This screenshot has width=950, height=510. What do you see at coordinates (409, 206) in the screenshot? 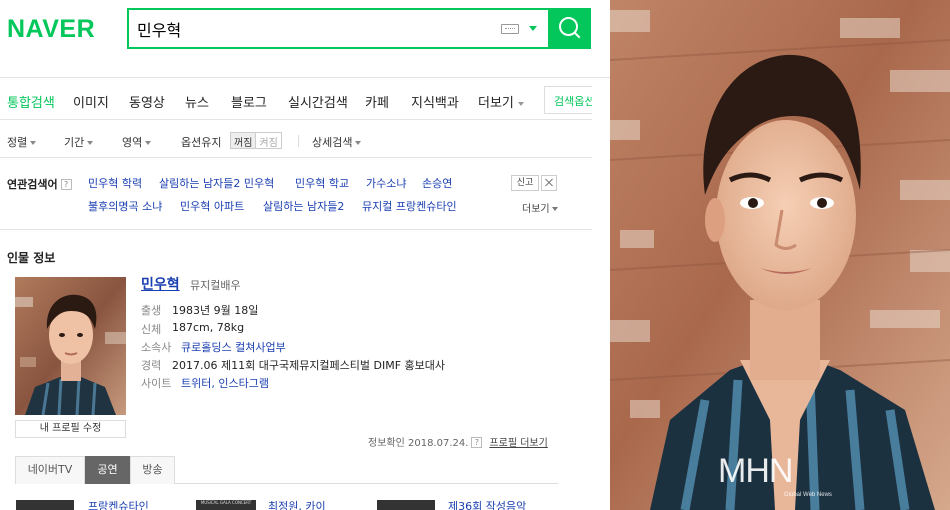
I see `related-link: 뮤지컬 프랑켄슈타인` at bounding box center [409, 206].